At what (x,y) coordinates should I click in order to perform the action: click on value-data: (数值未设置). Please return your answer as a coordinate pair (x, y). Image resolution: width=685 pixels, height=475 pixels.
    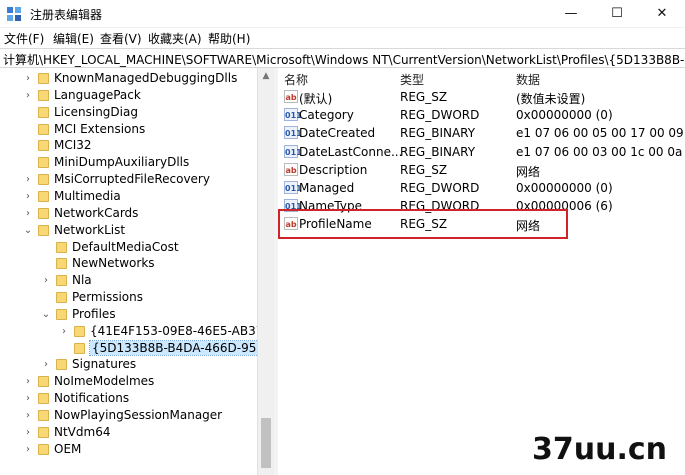
    Looking at the image, I should click on (551, 99).